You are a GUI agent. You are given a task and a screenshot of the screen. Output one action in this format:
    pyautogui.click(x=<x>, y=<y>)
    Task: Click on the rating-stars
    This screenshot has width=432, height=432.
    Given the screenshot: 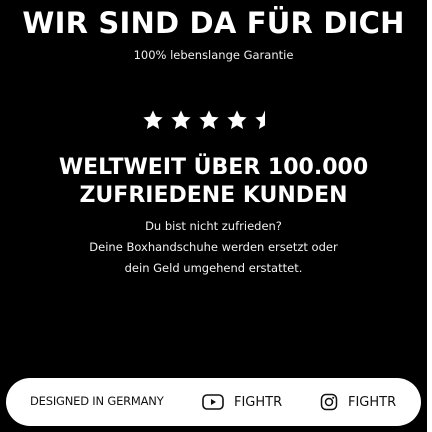 What is the action you would take?
    pyautogui.click(x=209, y=120)
    